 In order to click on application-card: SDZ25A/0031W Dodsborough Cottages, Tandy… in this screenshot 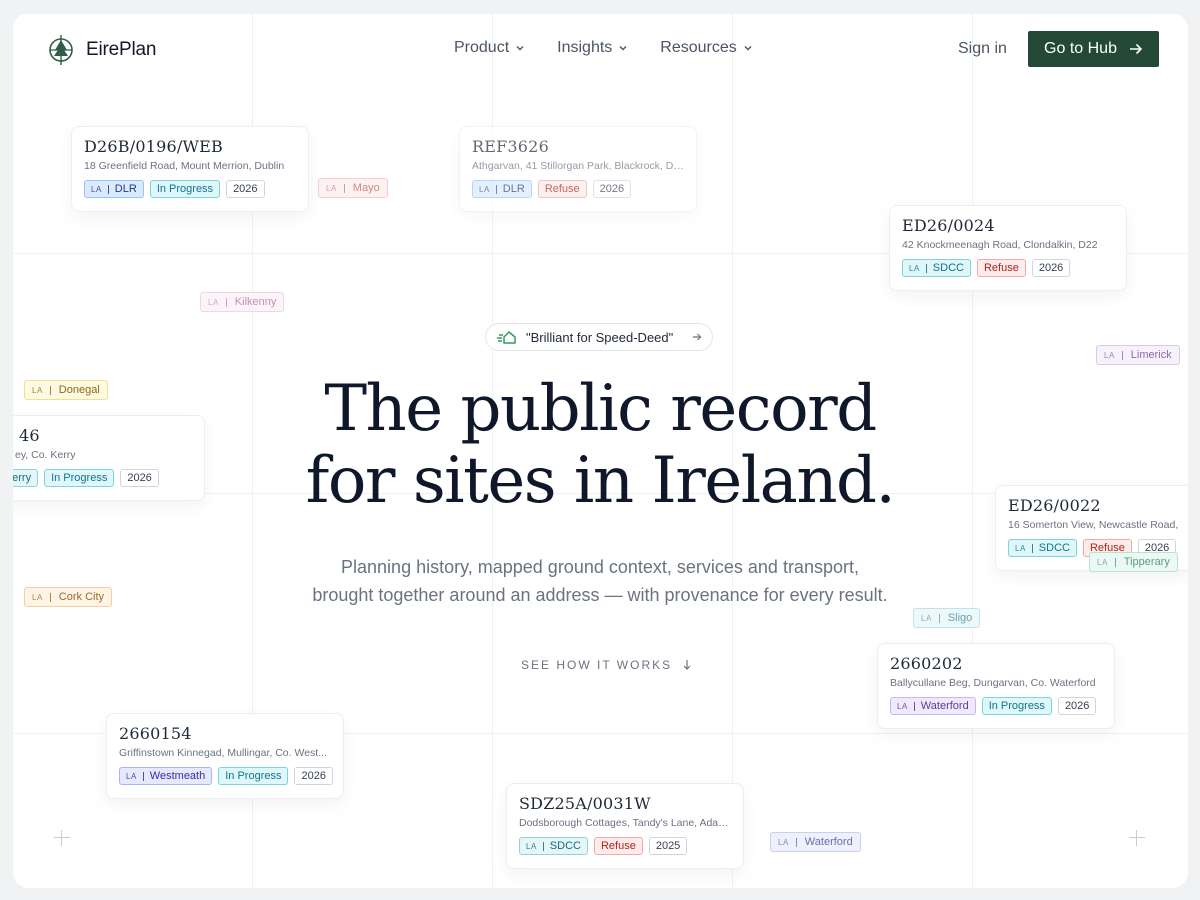, I will do `click(625, 826)`.